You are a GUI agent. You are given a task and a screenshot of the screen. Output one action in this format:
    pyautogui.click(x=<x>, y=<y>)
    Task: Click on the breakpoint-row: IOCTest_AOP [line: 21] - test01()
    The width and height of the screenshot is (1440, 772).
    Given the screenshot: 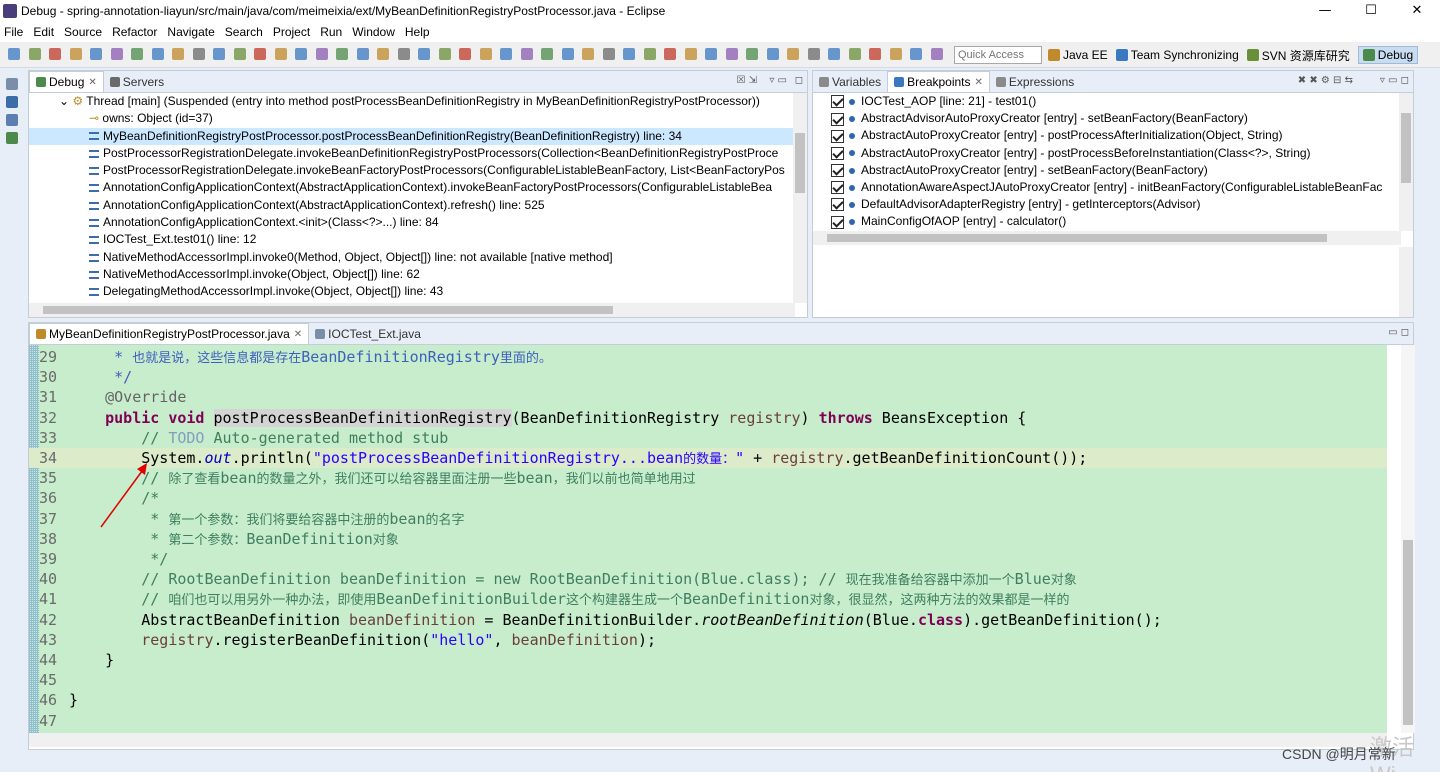 What is the action you would take?
    pyautogui.click(x=1106, y=101)
    